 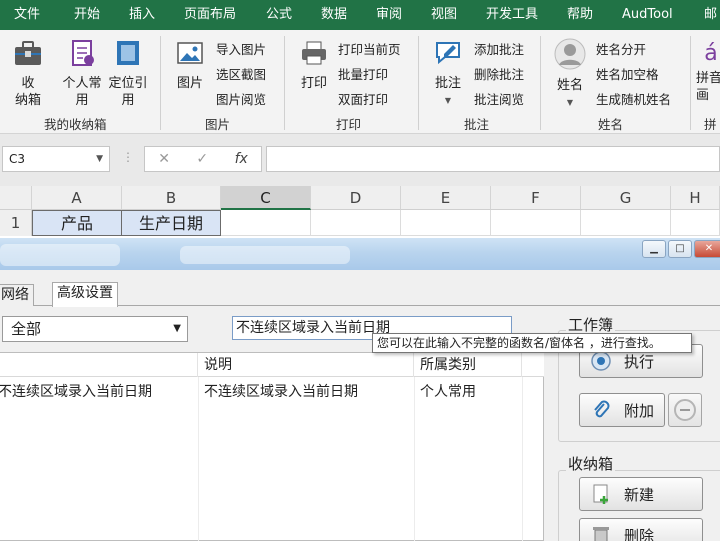 What do you see at coordinates (28, 73) in the screenshot?
I see `storage-box-button: 收 纳箱` at bounding box center [28, 73].